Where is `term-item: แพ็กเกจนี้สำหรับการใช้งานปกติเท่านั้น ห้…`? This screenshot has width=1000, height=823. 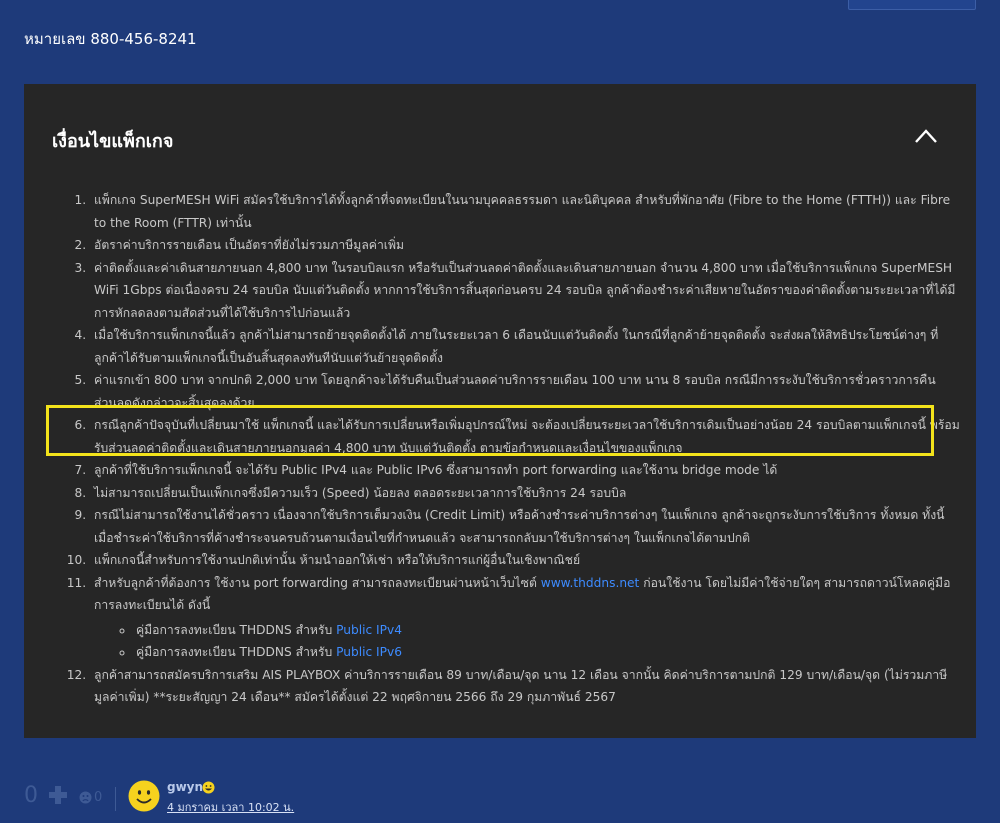 term-item: แพ็กเกจนี้สำหรับการใช้งานปกติเท่านั้น ห้… is located at coordinates (525, 560).